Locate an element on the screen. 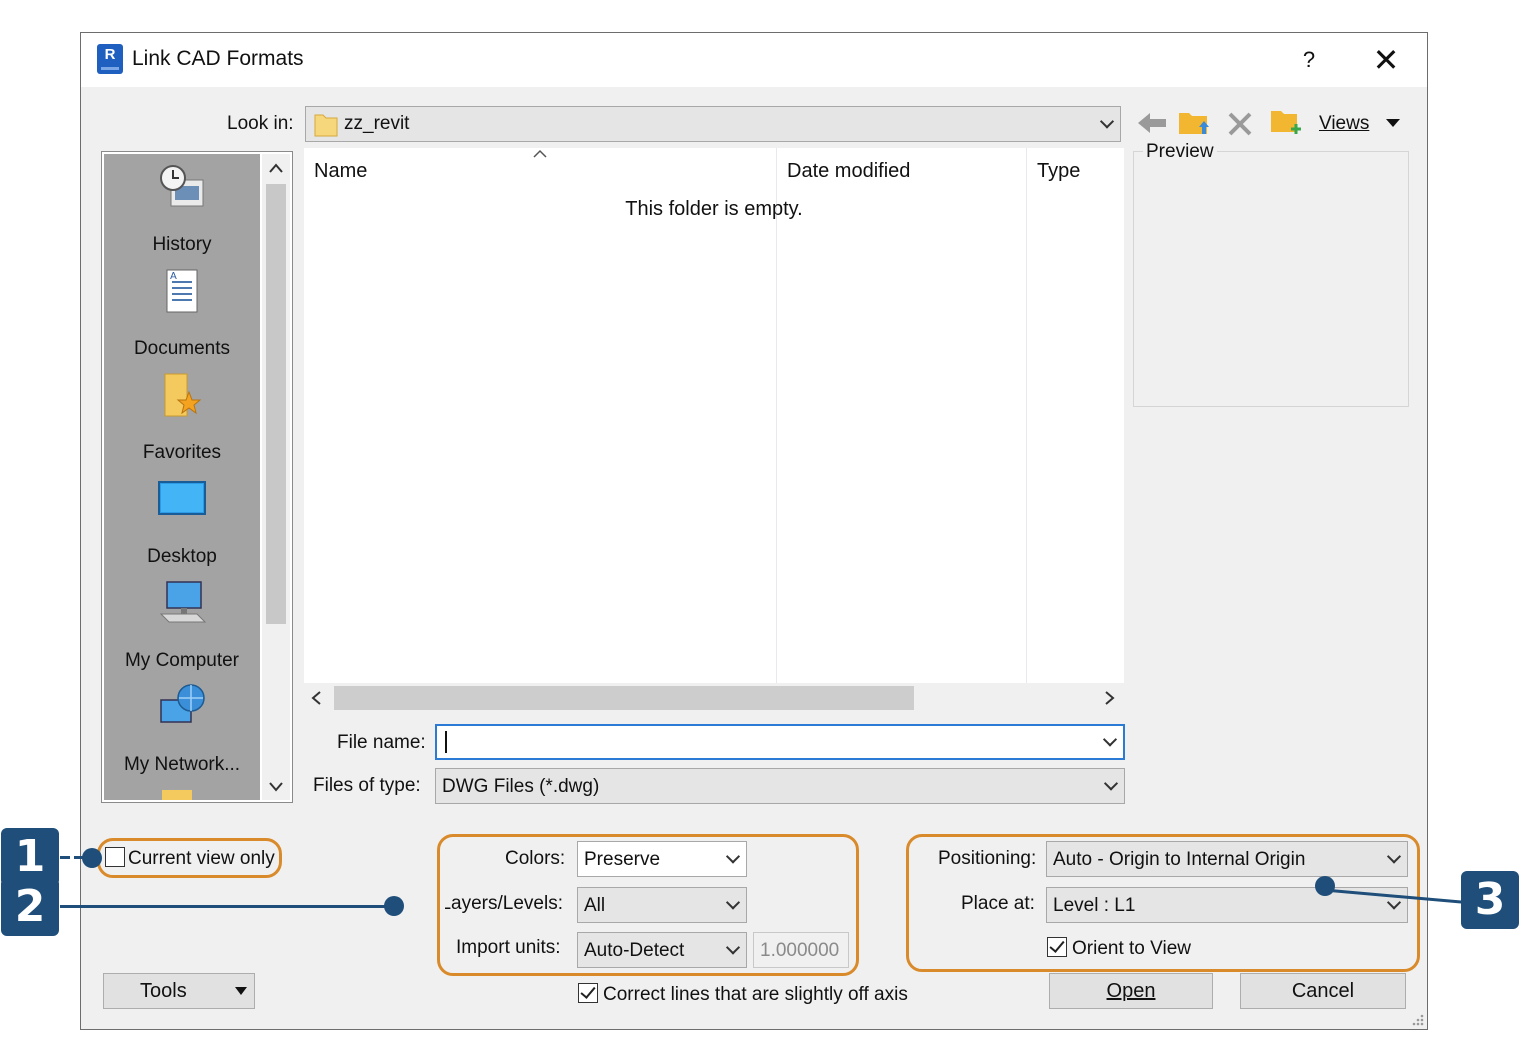 This screenshot has height=1063, width=1520. desktop-icon is located at coordinates (182, 498).